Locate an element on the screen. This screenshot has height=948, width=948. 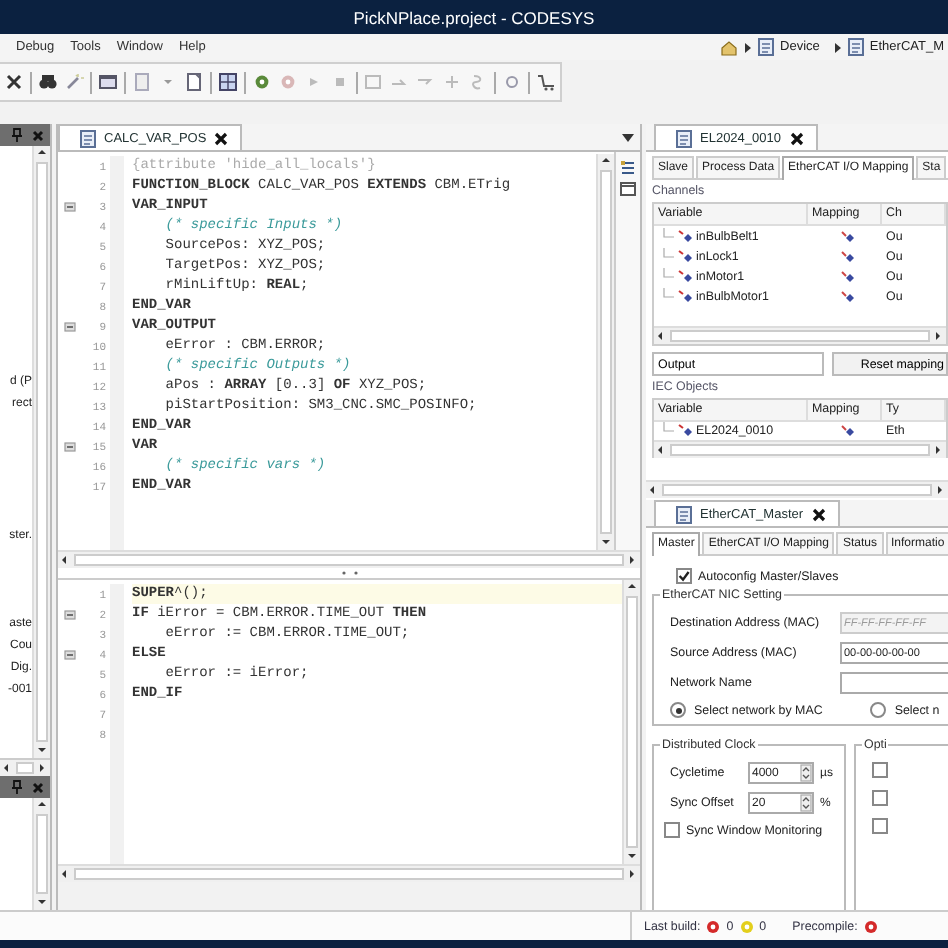
text-field is located at coordinates (894, 683).